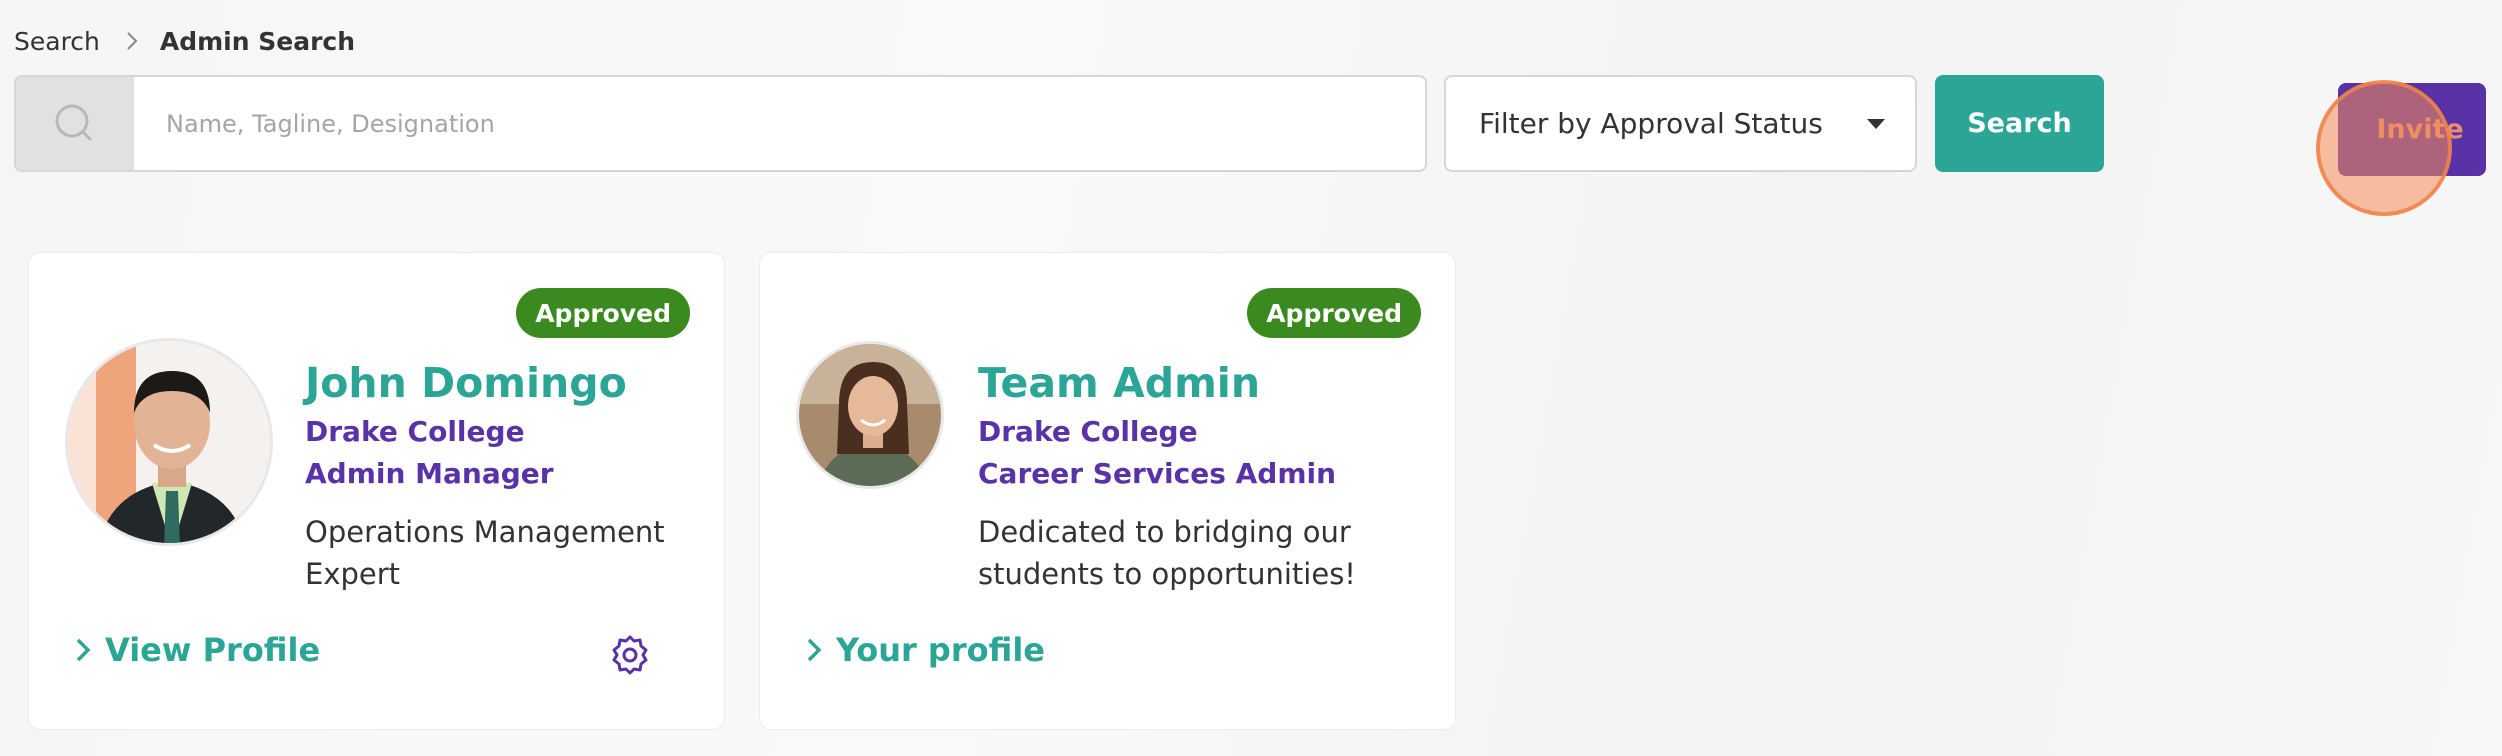 This screenshot has width=2502, height=756. Describe the element at coordinates (2412, 129) in the screenshot. I see `invite-button: Invite` at that location.